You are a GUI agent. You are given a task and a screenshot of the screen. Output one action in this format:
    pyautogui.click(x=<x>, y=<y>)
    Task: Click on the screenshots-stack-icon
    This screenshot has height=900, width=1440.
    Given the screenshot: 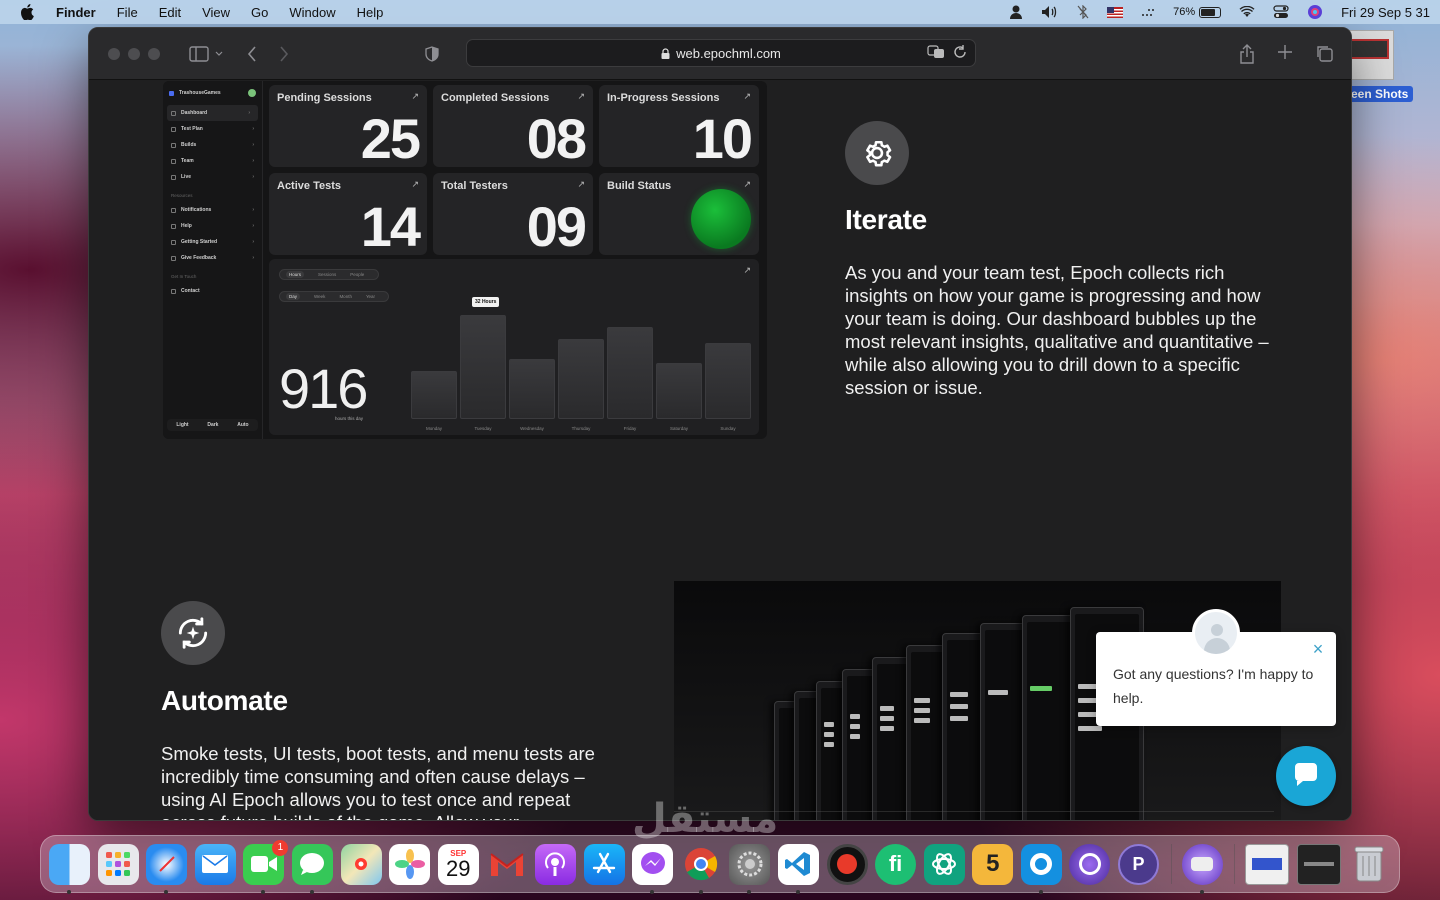 What is the action you would take?
    pyautogui.click(x=1267, y=864)
    